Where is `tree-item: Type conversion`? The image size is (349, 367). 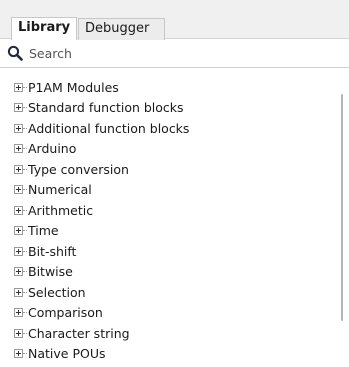 tree-item: Type conversion is located at coordinates (101, 169).